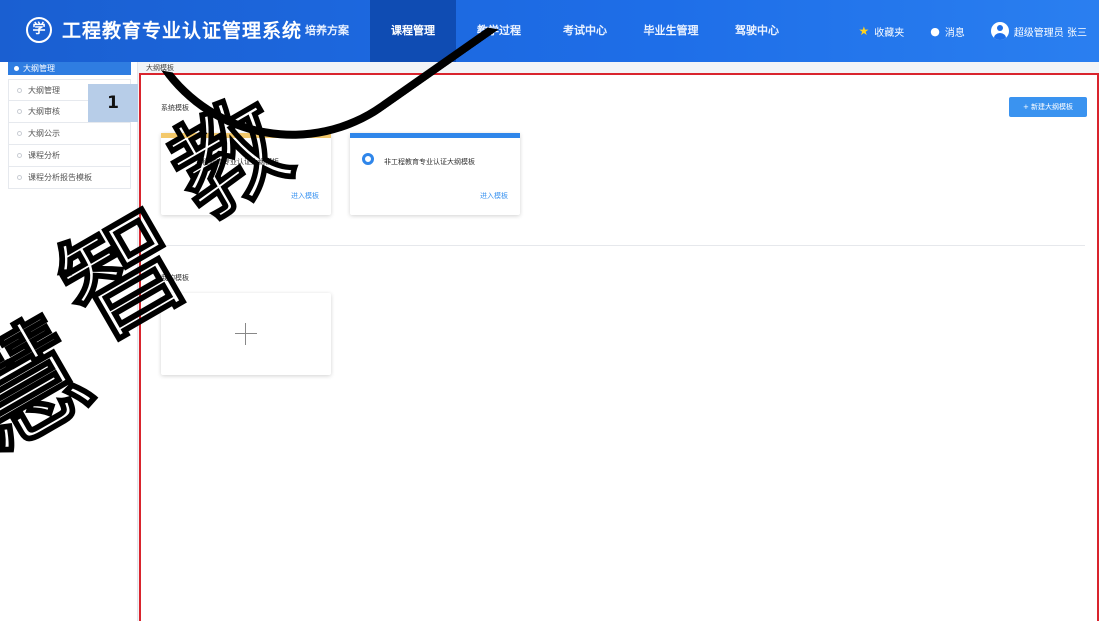 This screenshot has width=1099, height=621. I want to click on sidebar-header-label: 大纲管理, so click(39, 68).